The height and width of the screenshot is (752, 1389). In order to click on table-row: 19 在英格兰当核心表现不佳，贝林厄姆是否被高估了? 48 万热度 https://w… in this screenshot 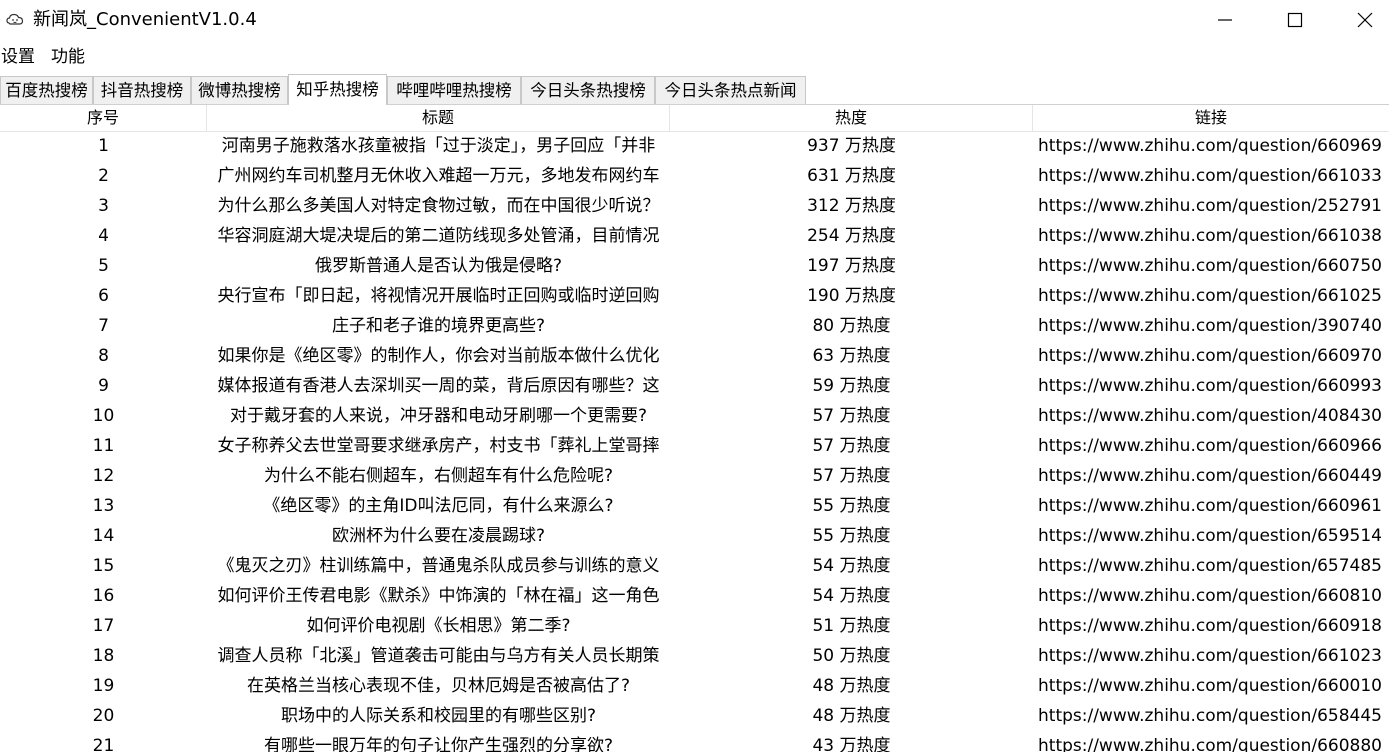, I will do `click(694, 686)`.